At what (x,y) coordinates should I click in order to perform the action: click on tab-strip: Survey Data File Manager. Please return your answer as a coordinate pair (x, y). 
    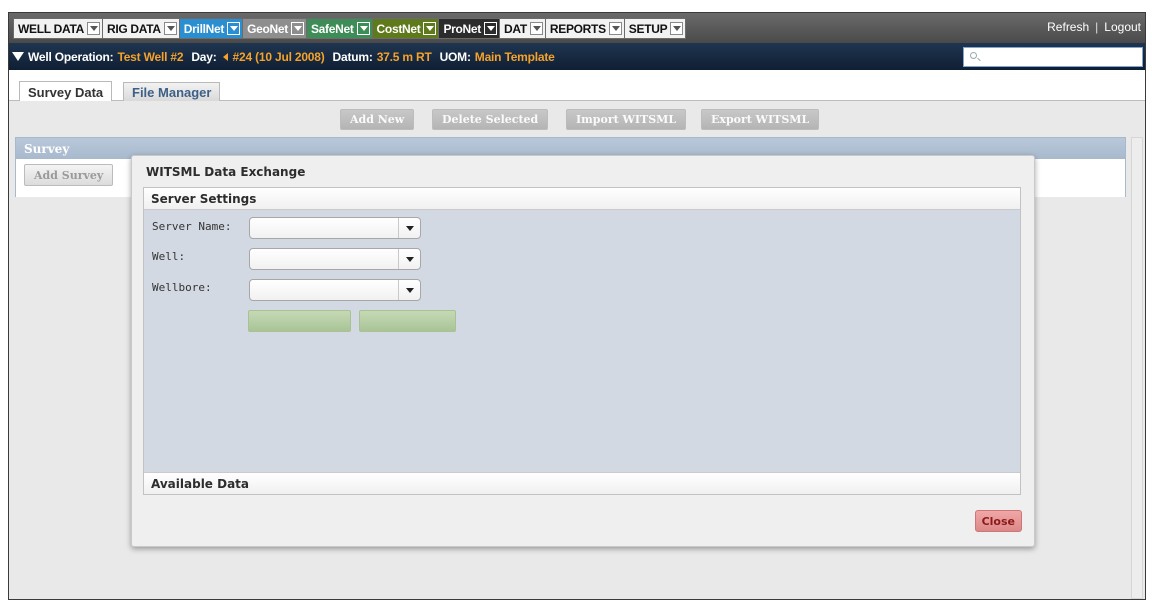
    Looking at the image, I should click on (577, 86).